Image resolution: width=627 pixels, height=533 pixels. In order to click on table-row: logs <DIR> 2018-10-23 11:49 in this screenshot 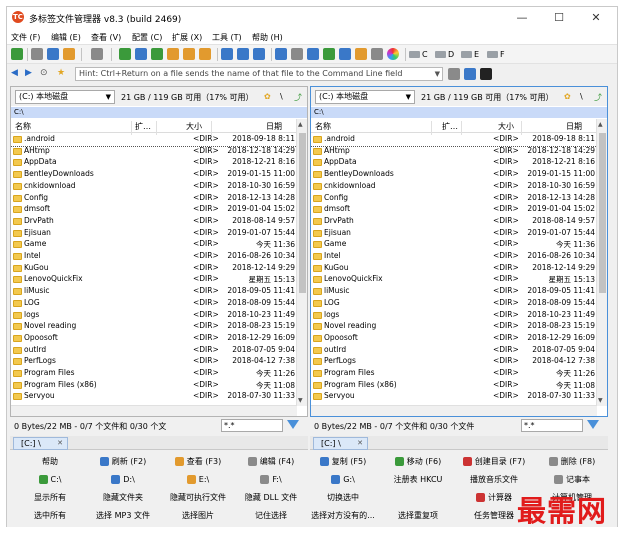, I will do `click(454, 316)`.